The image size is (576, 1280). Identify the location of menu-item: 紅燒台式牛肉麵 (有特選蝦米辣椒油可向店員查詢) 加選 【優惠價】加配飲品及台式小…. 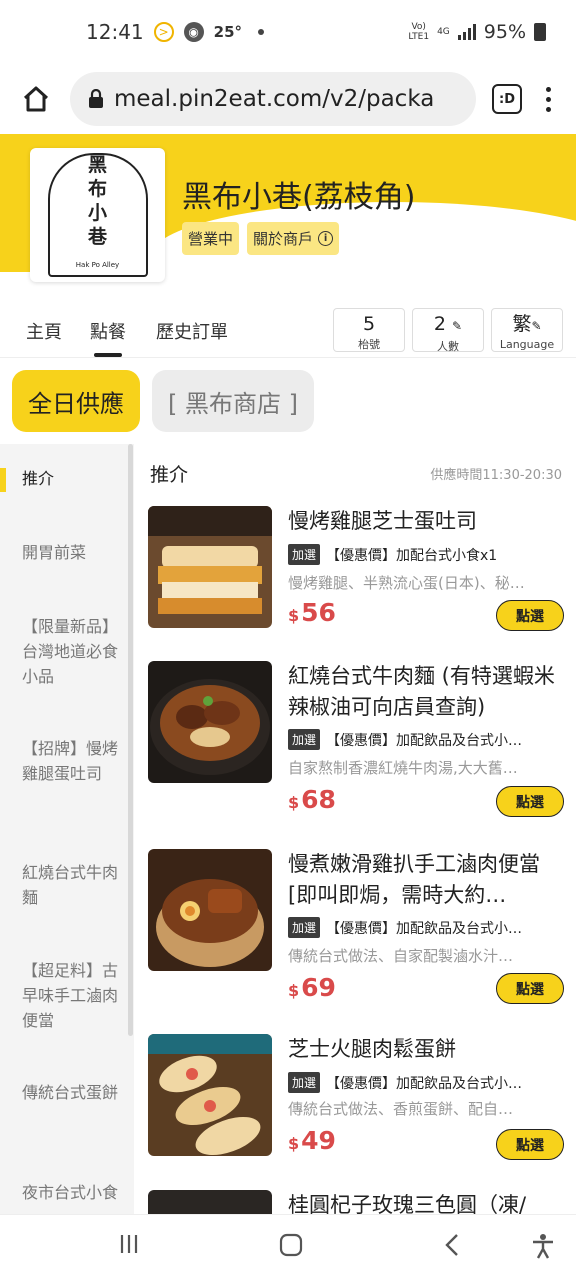
(356, 739).